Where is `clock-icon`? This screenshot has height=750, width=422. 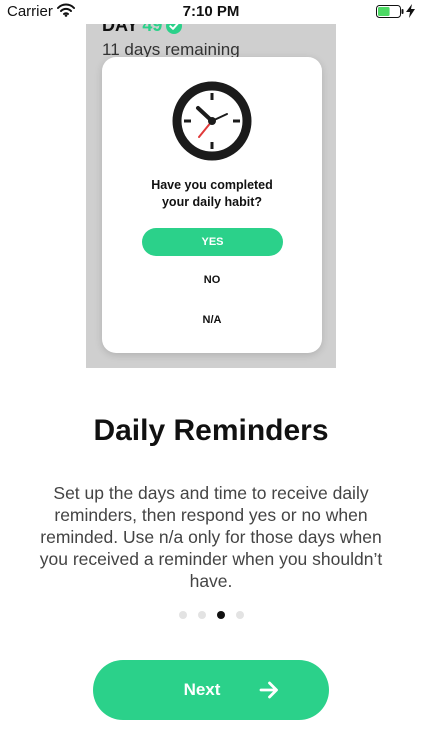
clock-icon is located at coordinates (212, 123).